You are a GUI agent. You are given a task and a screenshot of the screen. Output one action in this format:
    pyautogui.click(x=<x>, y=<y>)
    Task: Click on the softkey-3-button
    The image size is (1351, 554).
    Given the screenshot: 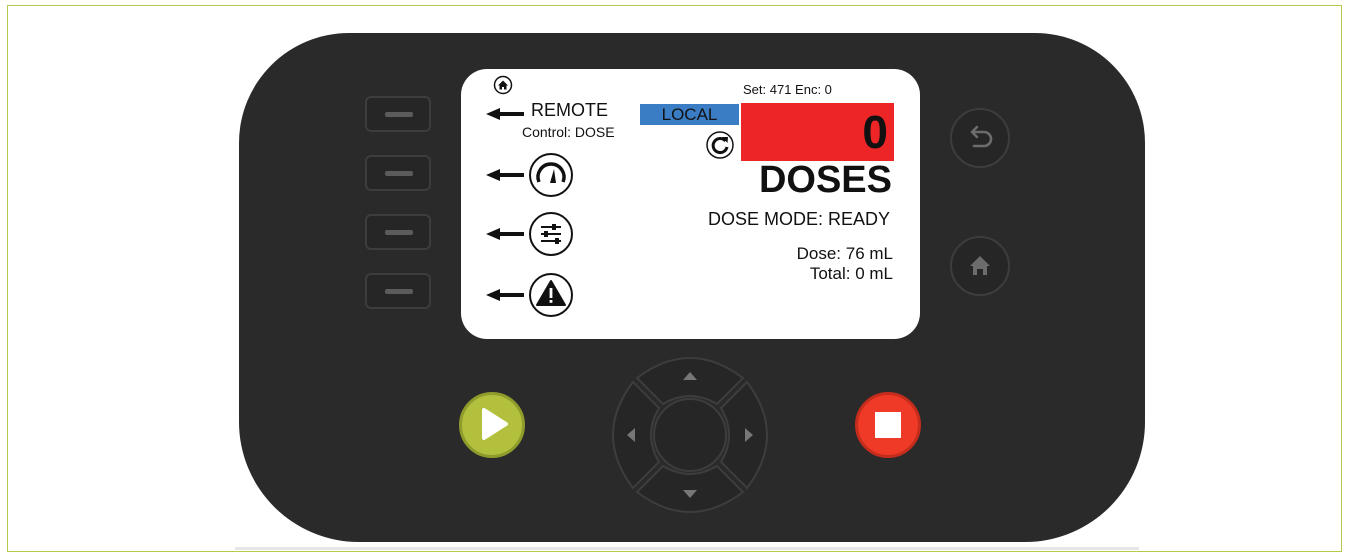 What is the action you would take?
    pyautogui.click(x=398, y=232)
    